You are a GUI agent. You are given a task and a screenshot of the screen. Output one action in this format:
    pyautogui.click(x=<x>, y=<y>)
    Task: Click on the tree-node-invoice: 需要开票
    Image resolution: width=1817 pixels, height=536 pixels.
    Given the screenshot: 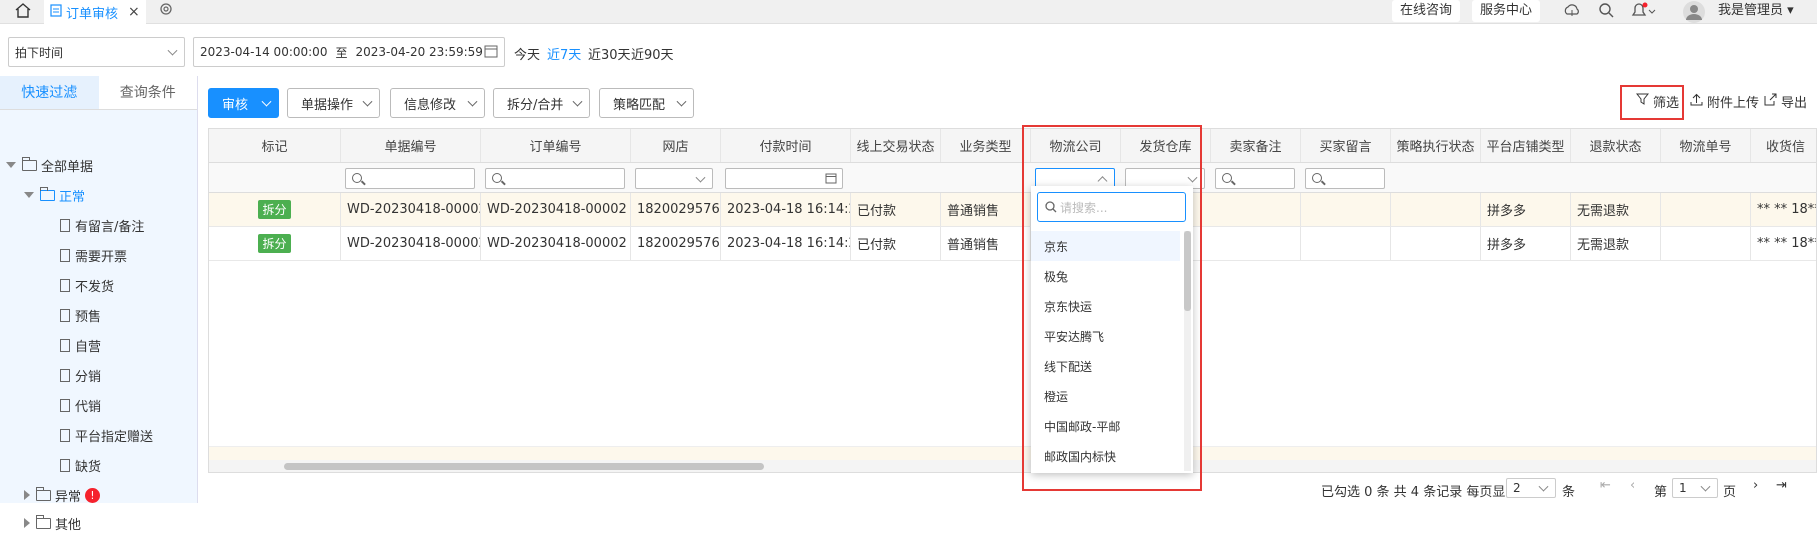 What is the action you would take?
    pyautogui.click(x=93, y=255)
    